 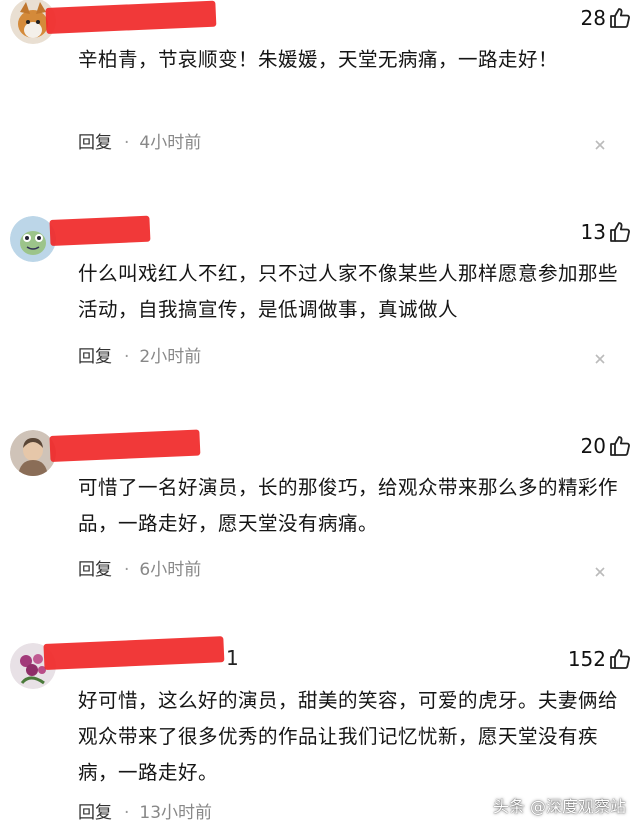 I want to click on comment-meta: 回复 · 6小时前, so click(x=140, y=570).